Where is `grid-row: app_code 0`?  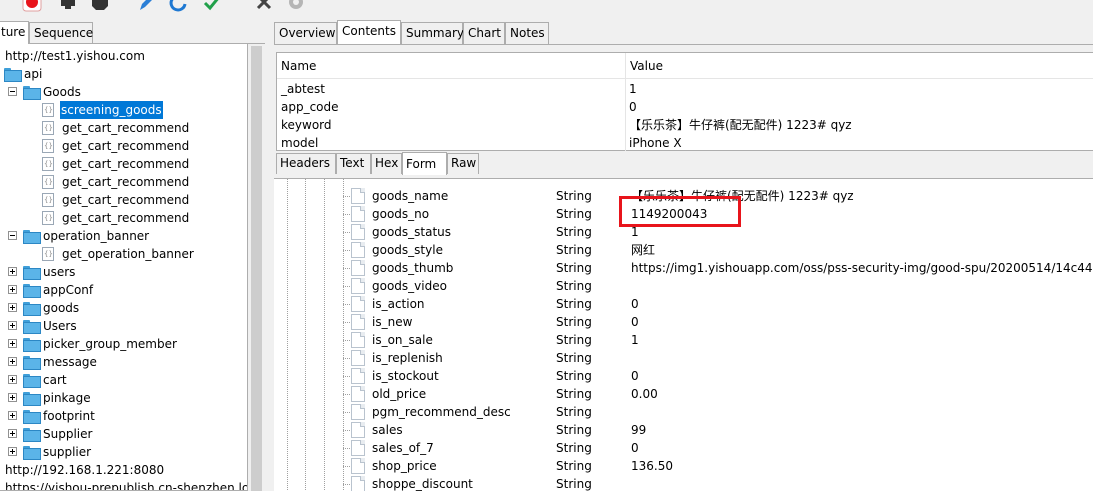 grid-row: app_code 0 is located at coordinates (685, 107).